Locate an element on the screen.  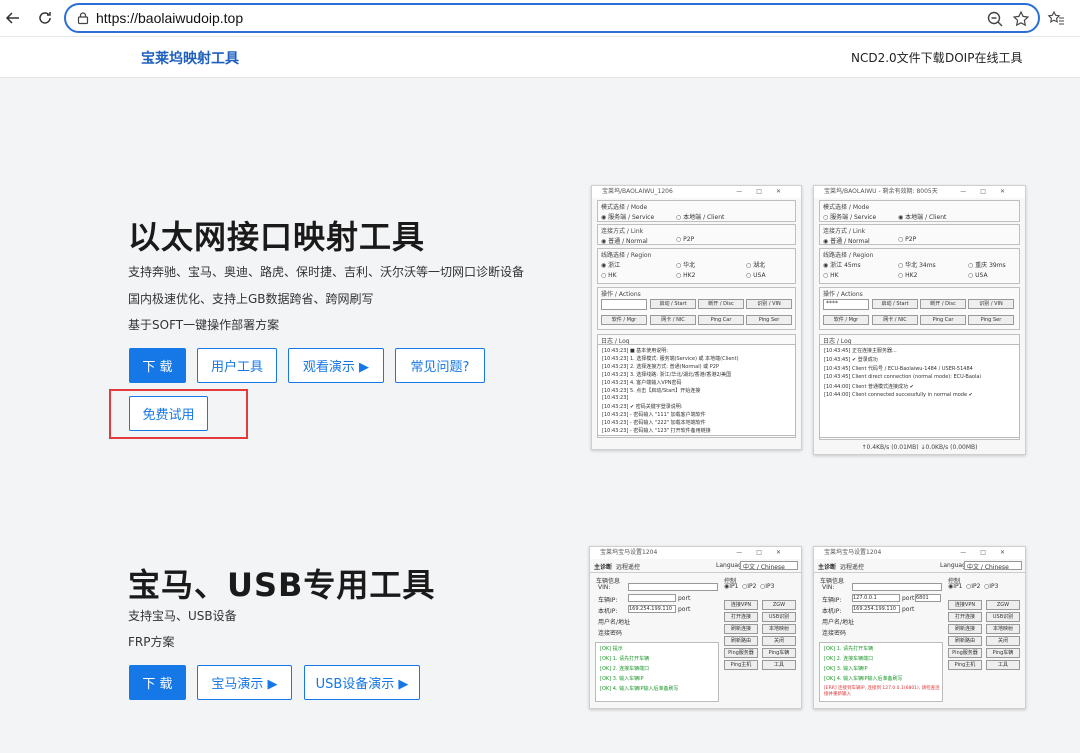
reload-icon is located at coordinates (45, 18).